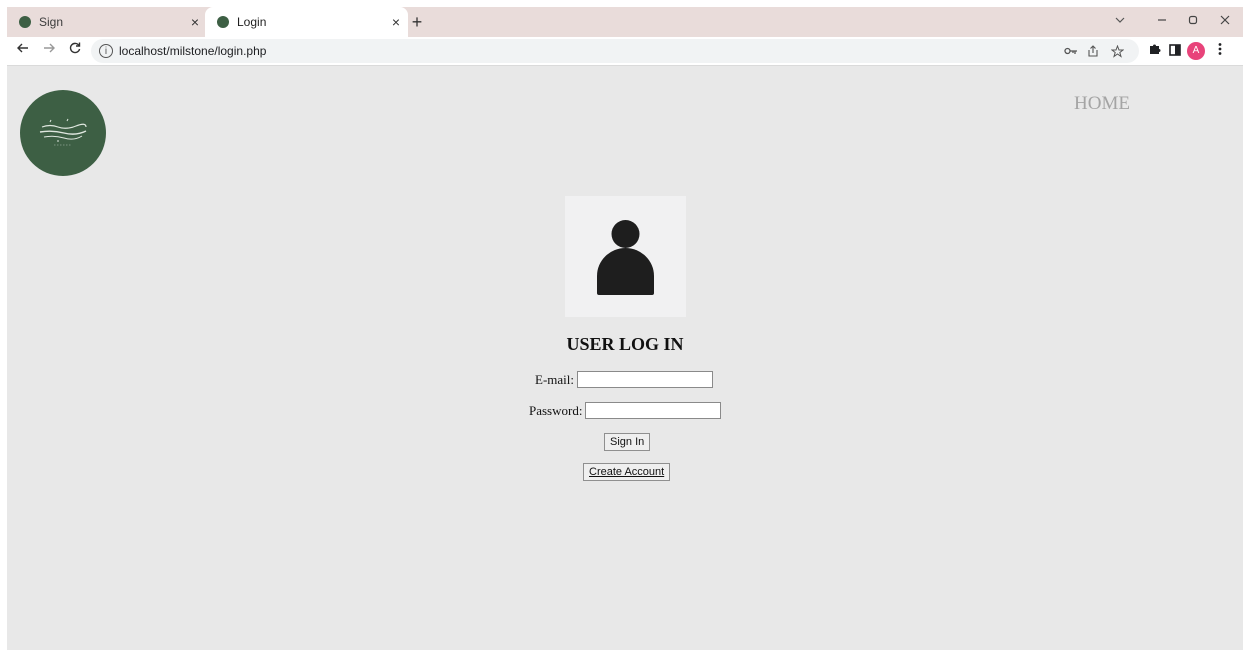  Describe the element at coordinates (1120, 21) in the screenshot. I see `tab-search-icon` at that location.